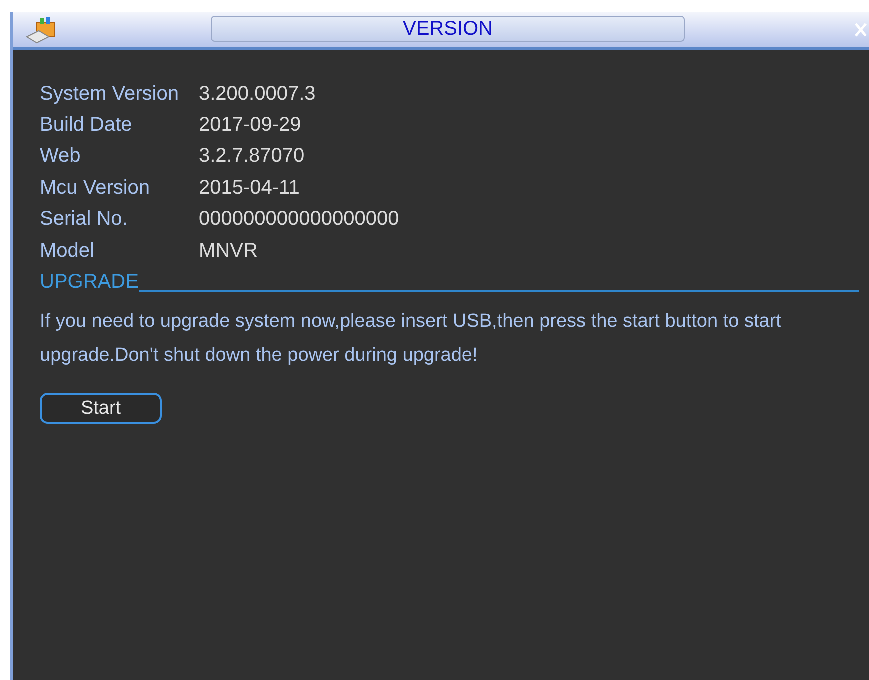 This screenshot has height=680, width=869. What do you see at coordinates (89, 283) in the screenshot?
I see `section-heading: UPGRADE` at bounding box center [89, 283].